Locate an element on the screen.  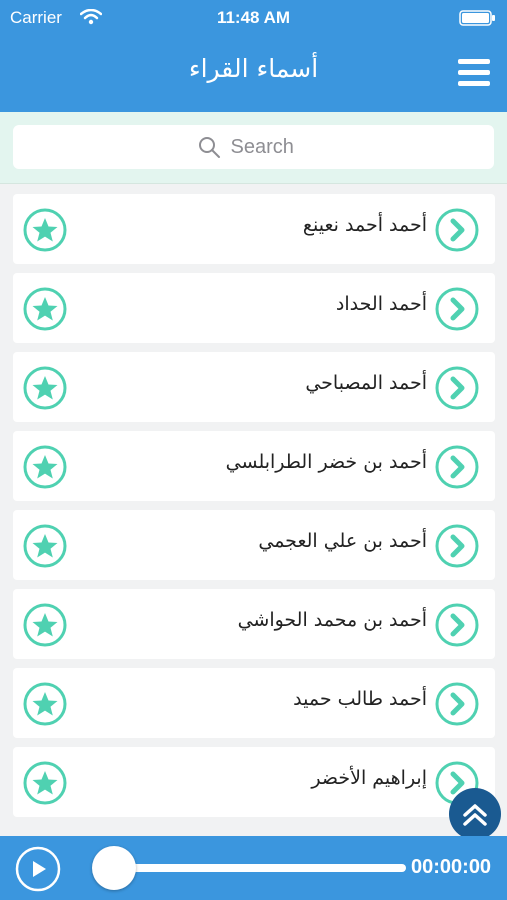
list-item: إبراهيم الأخضر is located at coordinates (254, 782).